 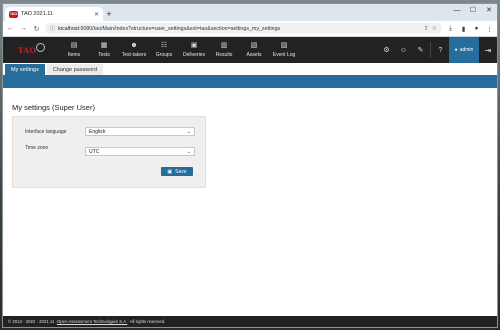 I want to click on browser-tab: TAO TAO 2021.11 ✕, so click(x=54, y=14).